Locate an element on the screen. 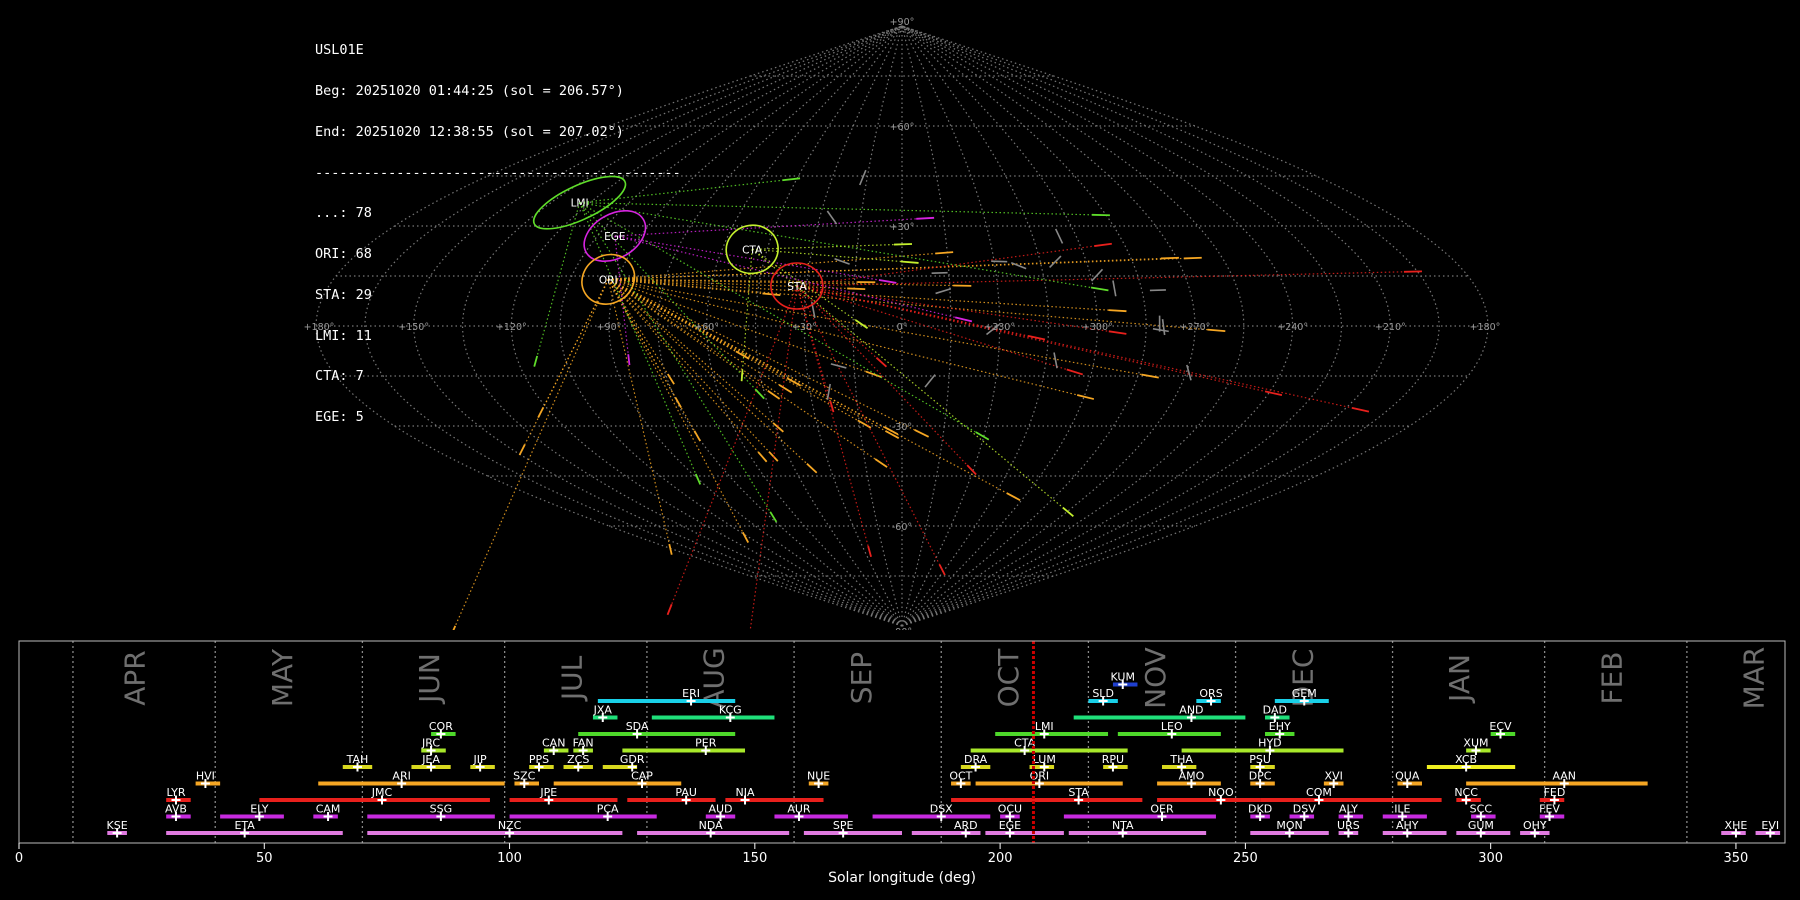 The height and width of the screenshot is (900, 1800). shower-code-label: MON is located at coordinates (1289, 825).